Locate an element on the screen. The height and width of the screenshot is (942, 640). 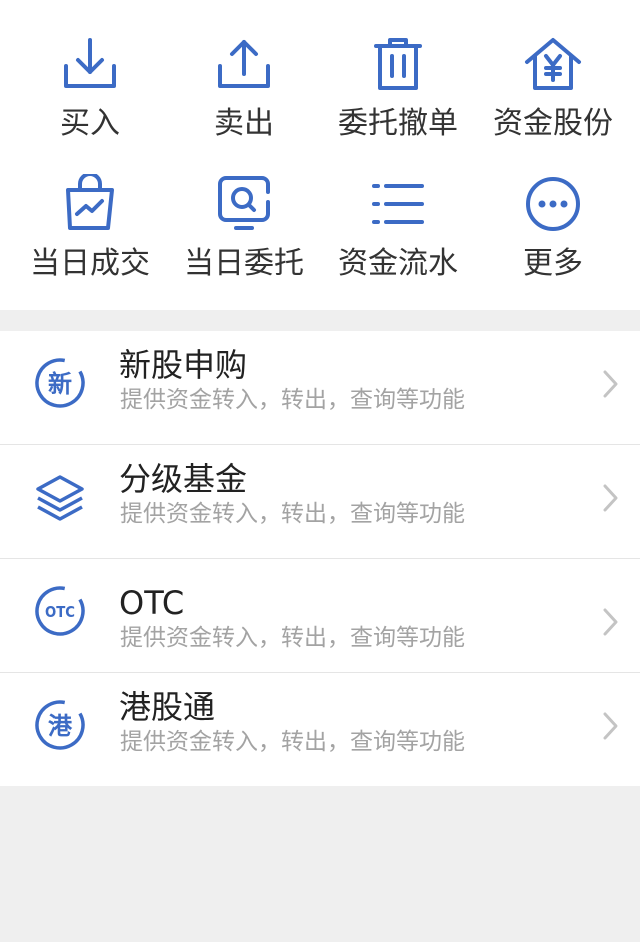
fund-flow-button: 资金流水 is located at coordinates (398, 140).